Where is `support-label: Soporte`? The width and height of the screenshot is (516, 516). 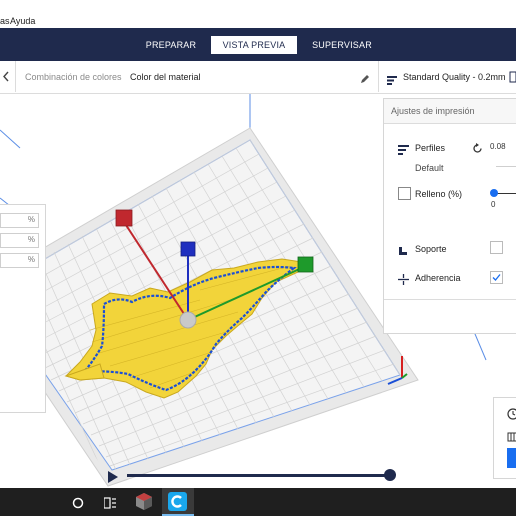 support-label: Soporte is located at coordinates (431, 249).